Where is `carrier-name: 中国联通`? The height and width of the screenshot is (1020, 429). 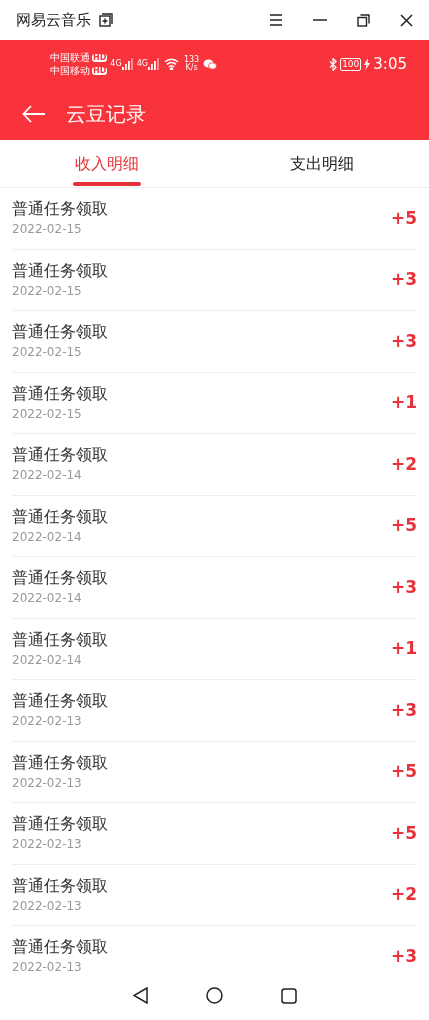 carrier-name: 中国联通 is located at coordinates (70, 57).